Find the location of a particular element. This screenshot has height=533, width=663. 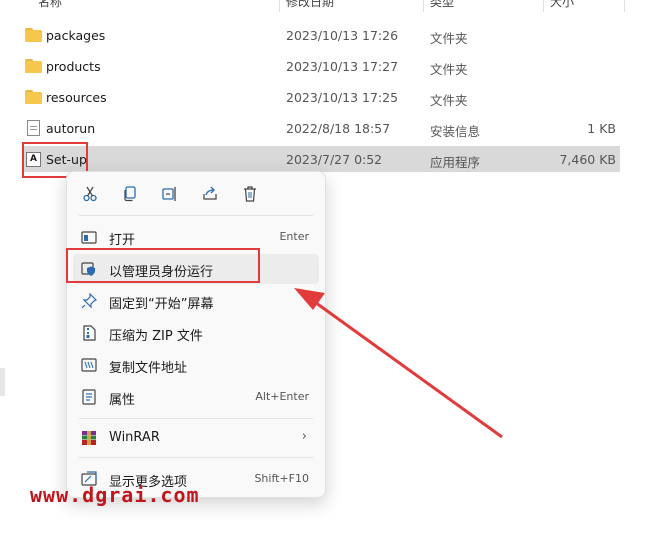

annotation-arrow is located at coordinates (398, 363).